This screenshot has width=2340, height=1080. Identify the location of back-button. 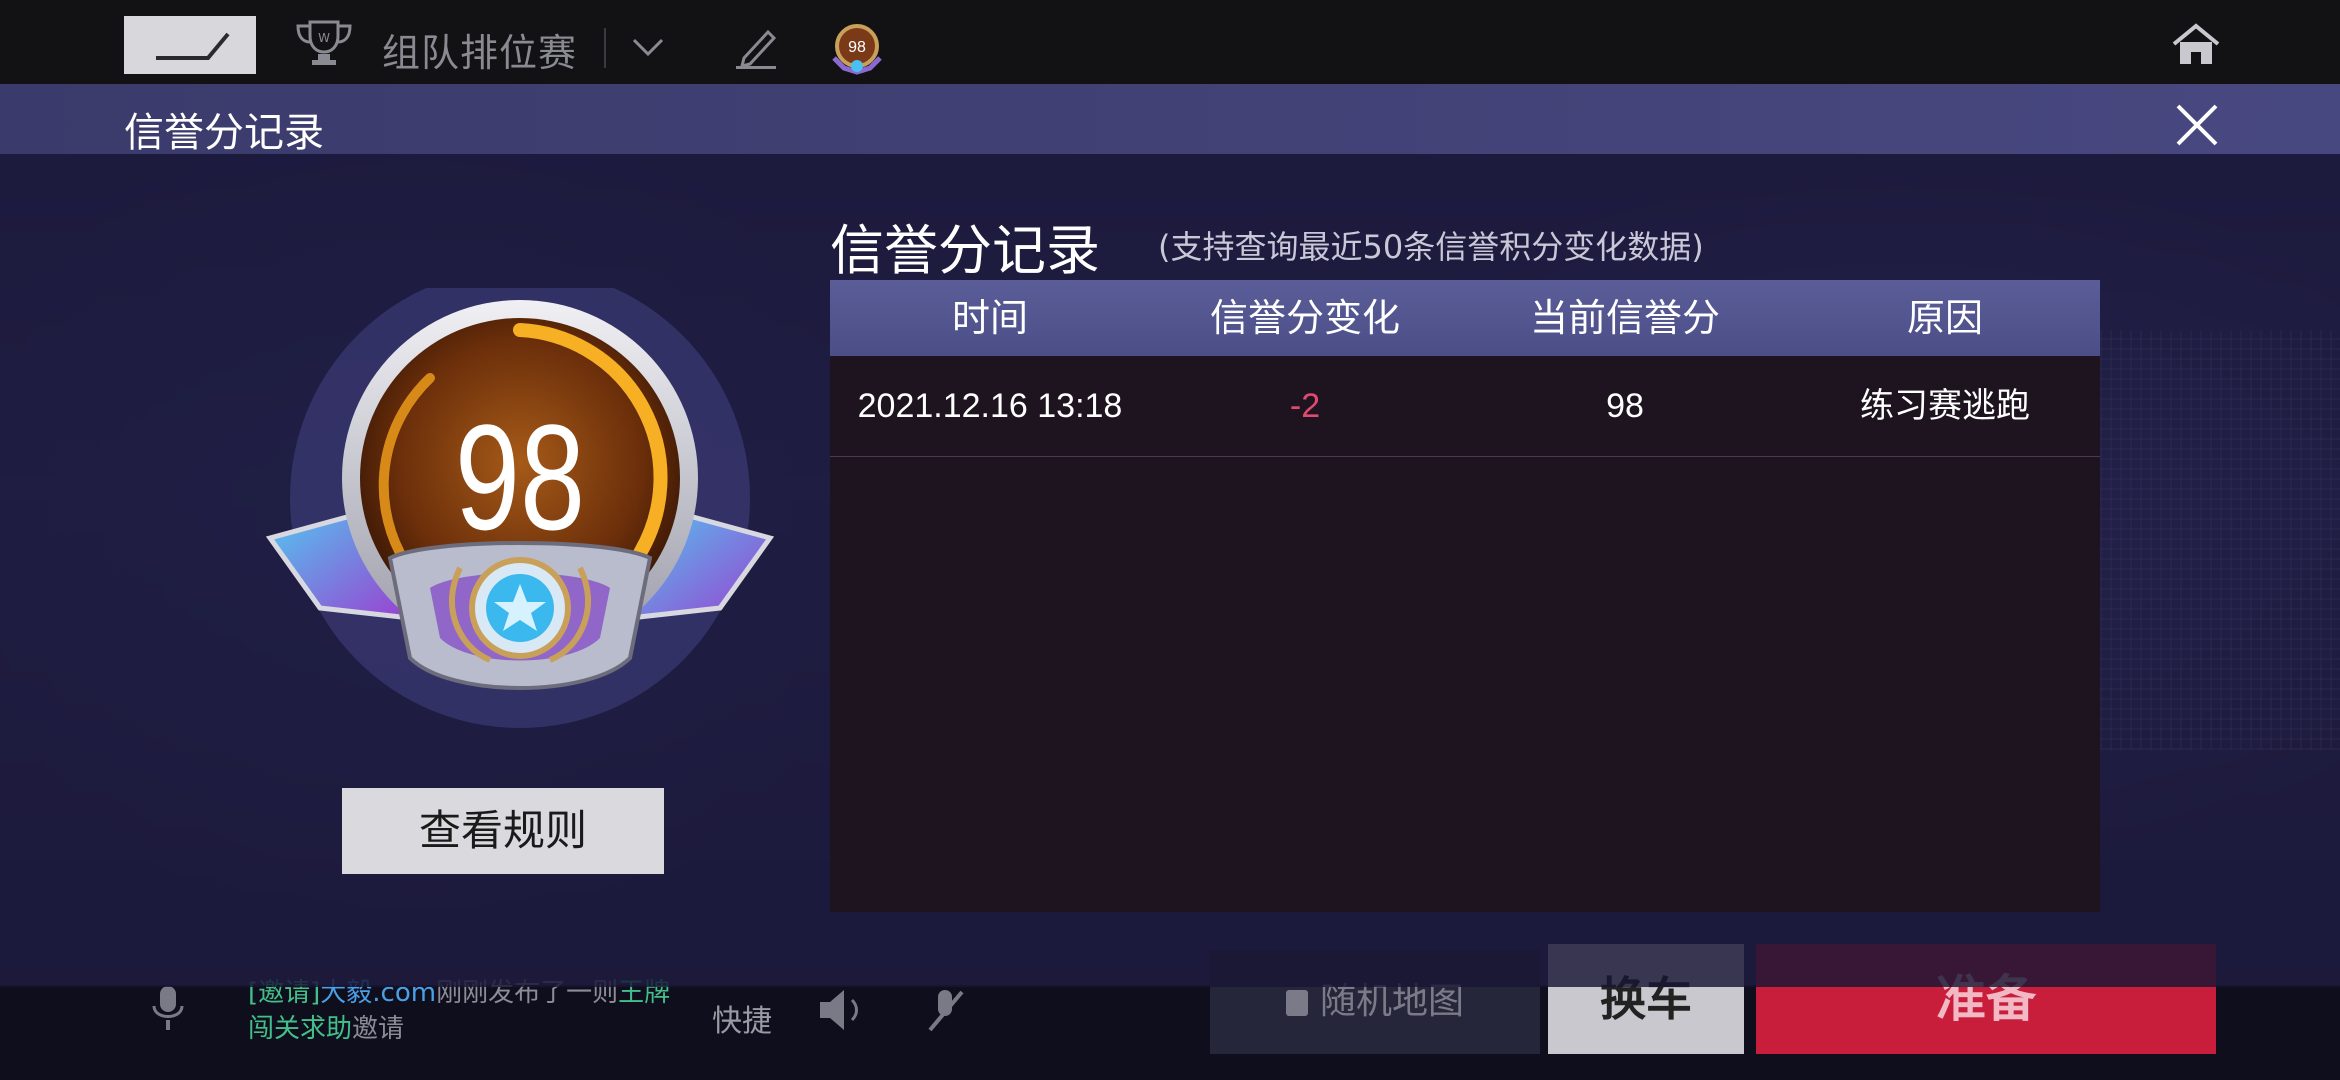
(190, 45).